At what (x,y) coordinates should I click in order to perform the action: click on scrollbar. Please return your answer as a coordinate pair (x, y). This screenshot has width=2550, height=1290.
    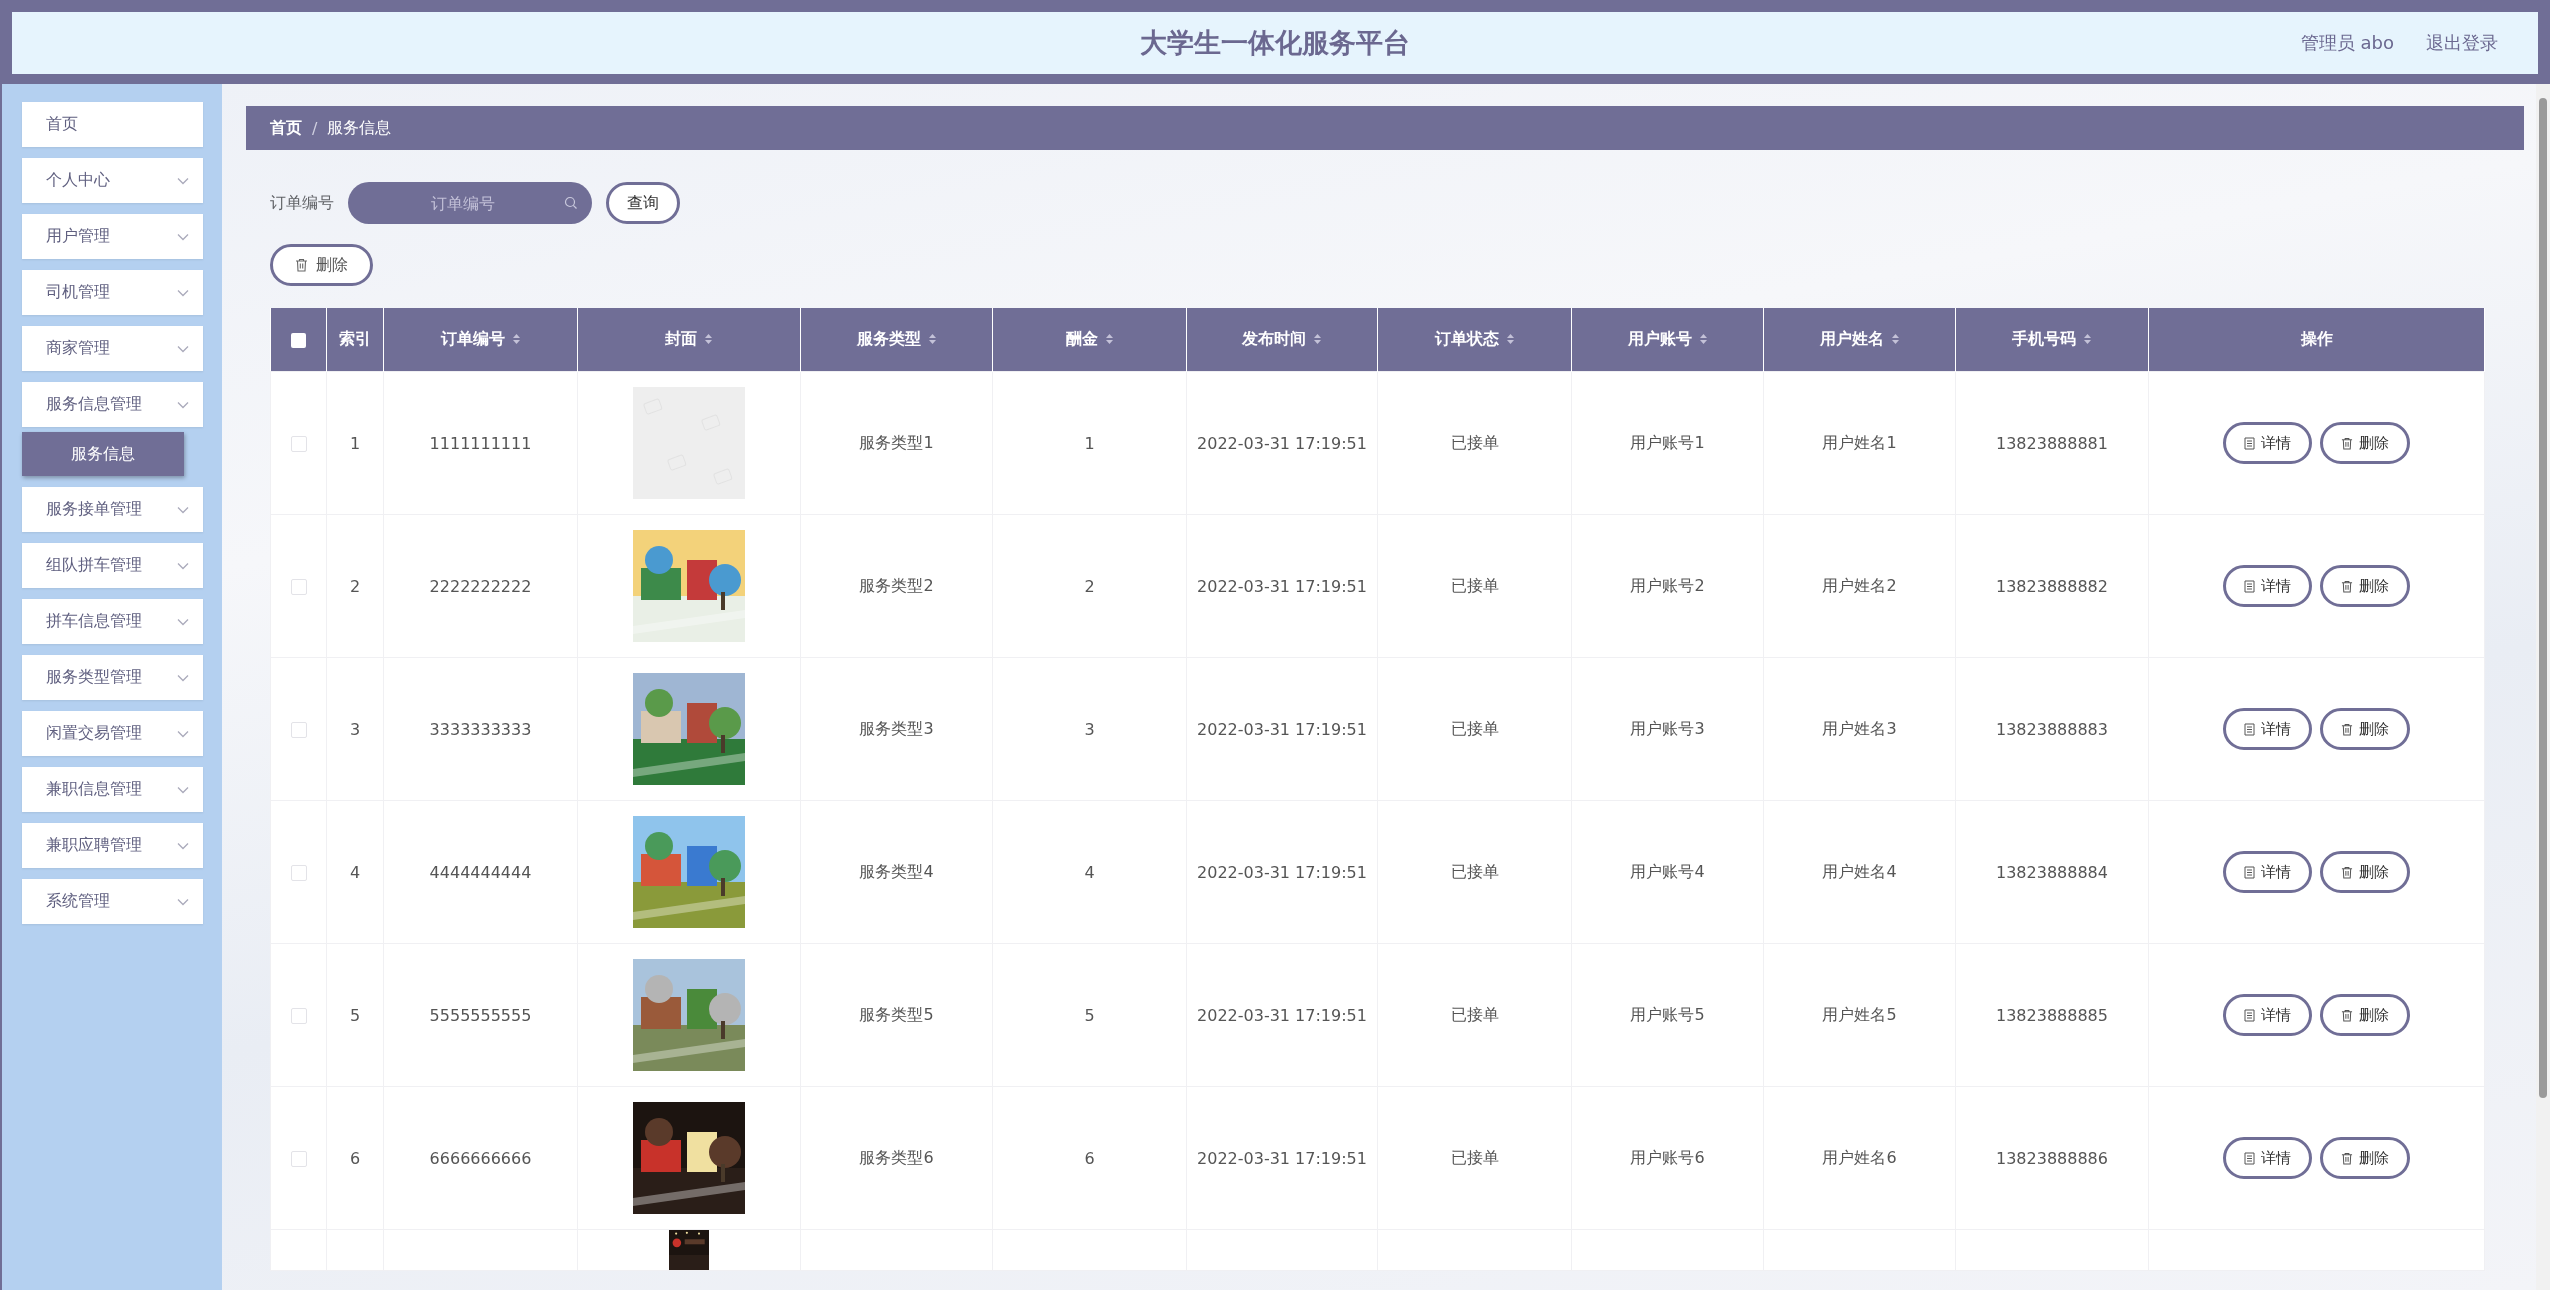
    Looking at the image, I should click on (2543, 687).